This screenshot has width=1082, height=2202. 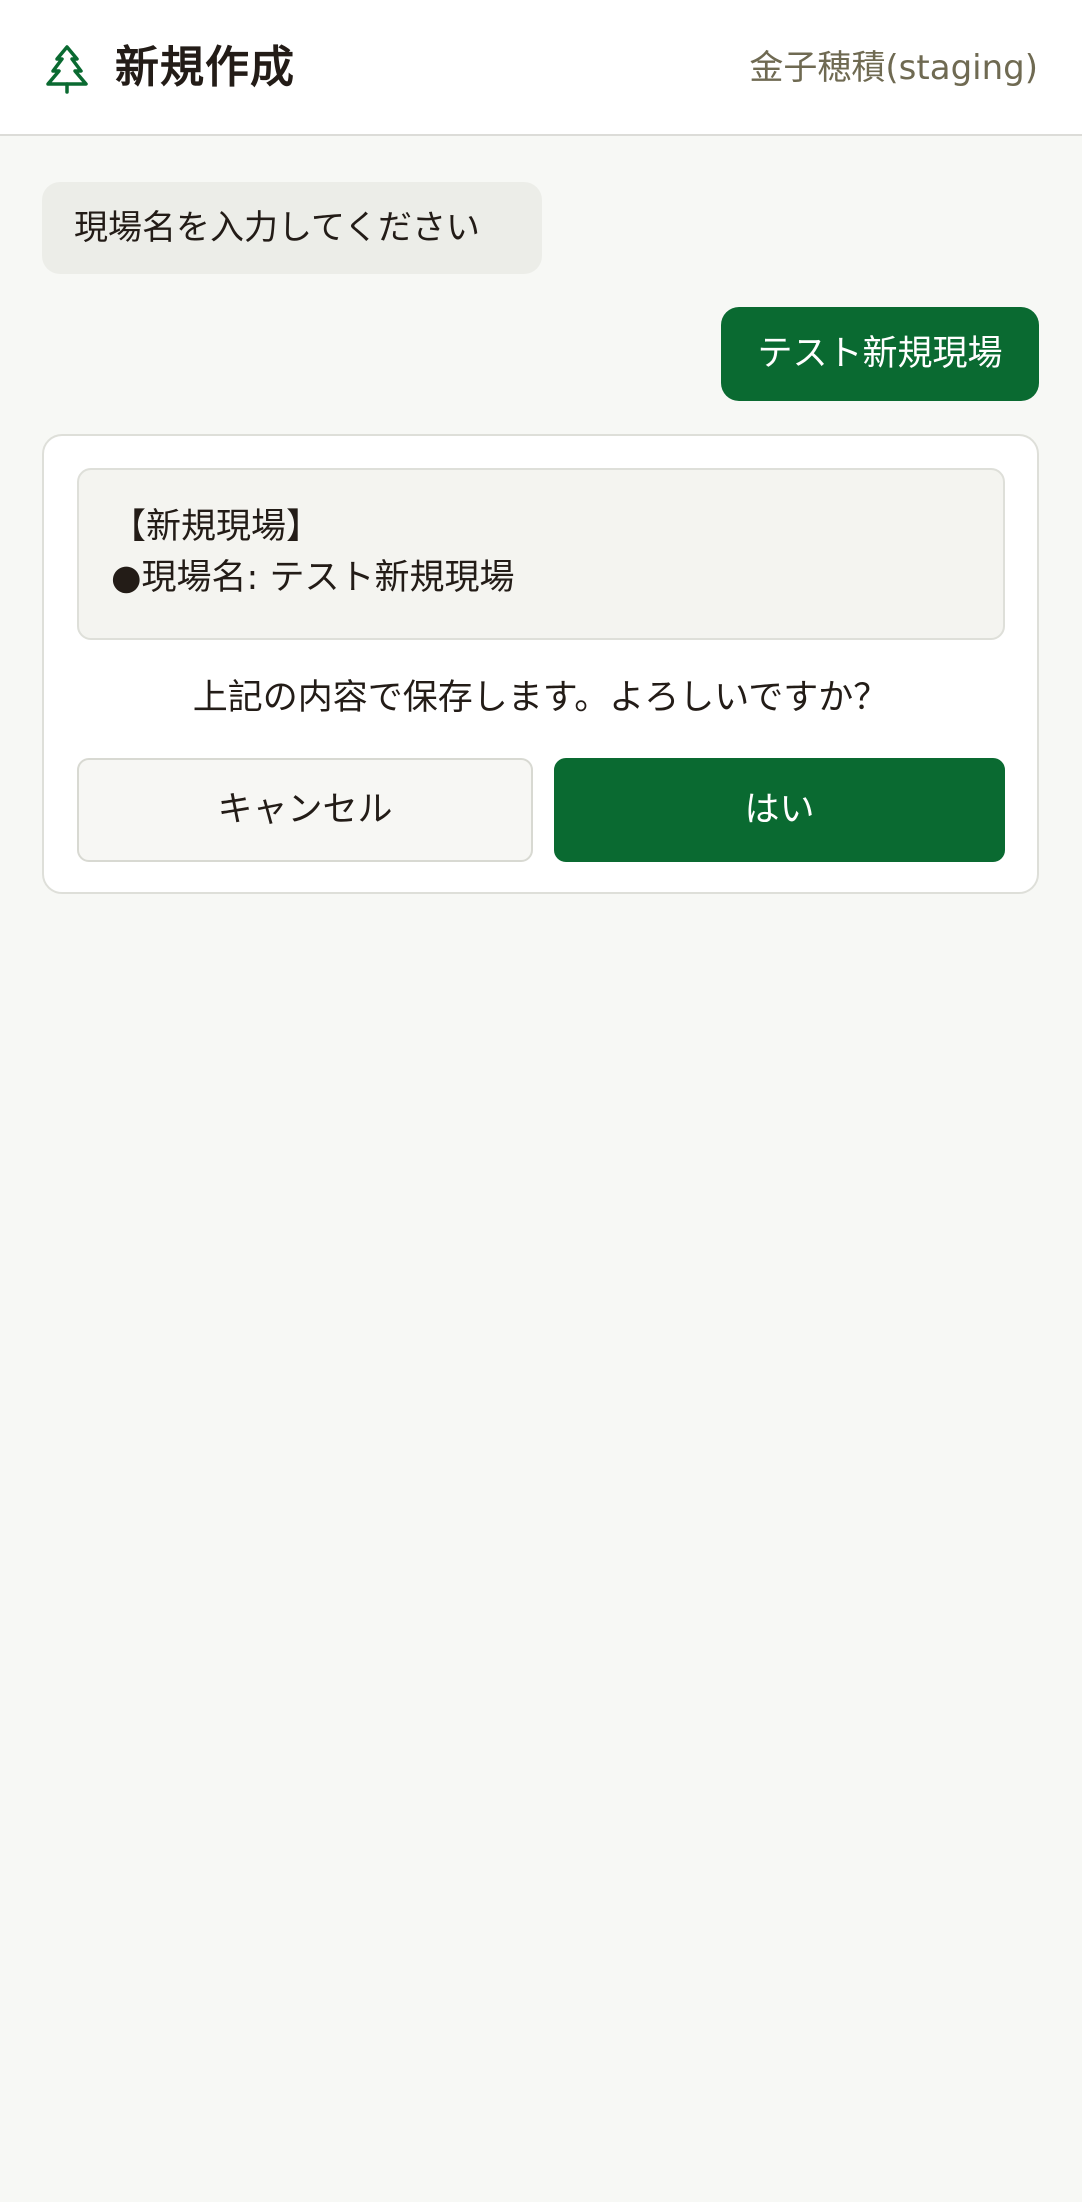 I want to click on bot-message-bubble: 現場名を入力してください, so click(x=292, y=228).